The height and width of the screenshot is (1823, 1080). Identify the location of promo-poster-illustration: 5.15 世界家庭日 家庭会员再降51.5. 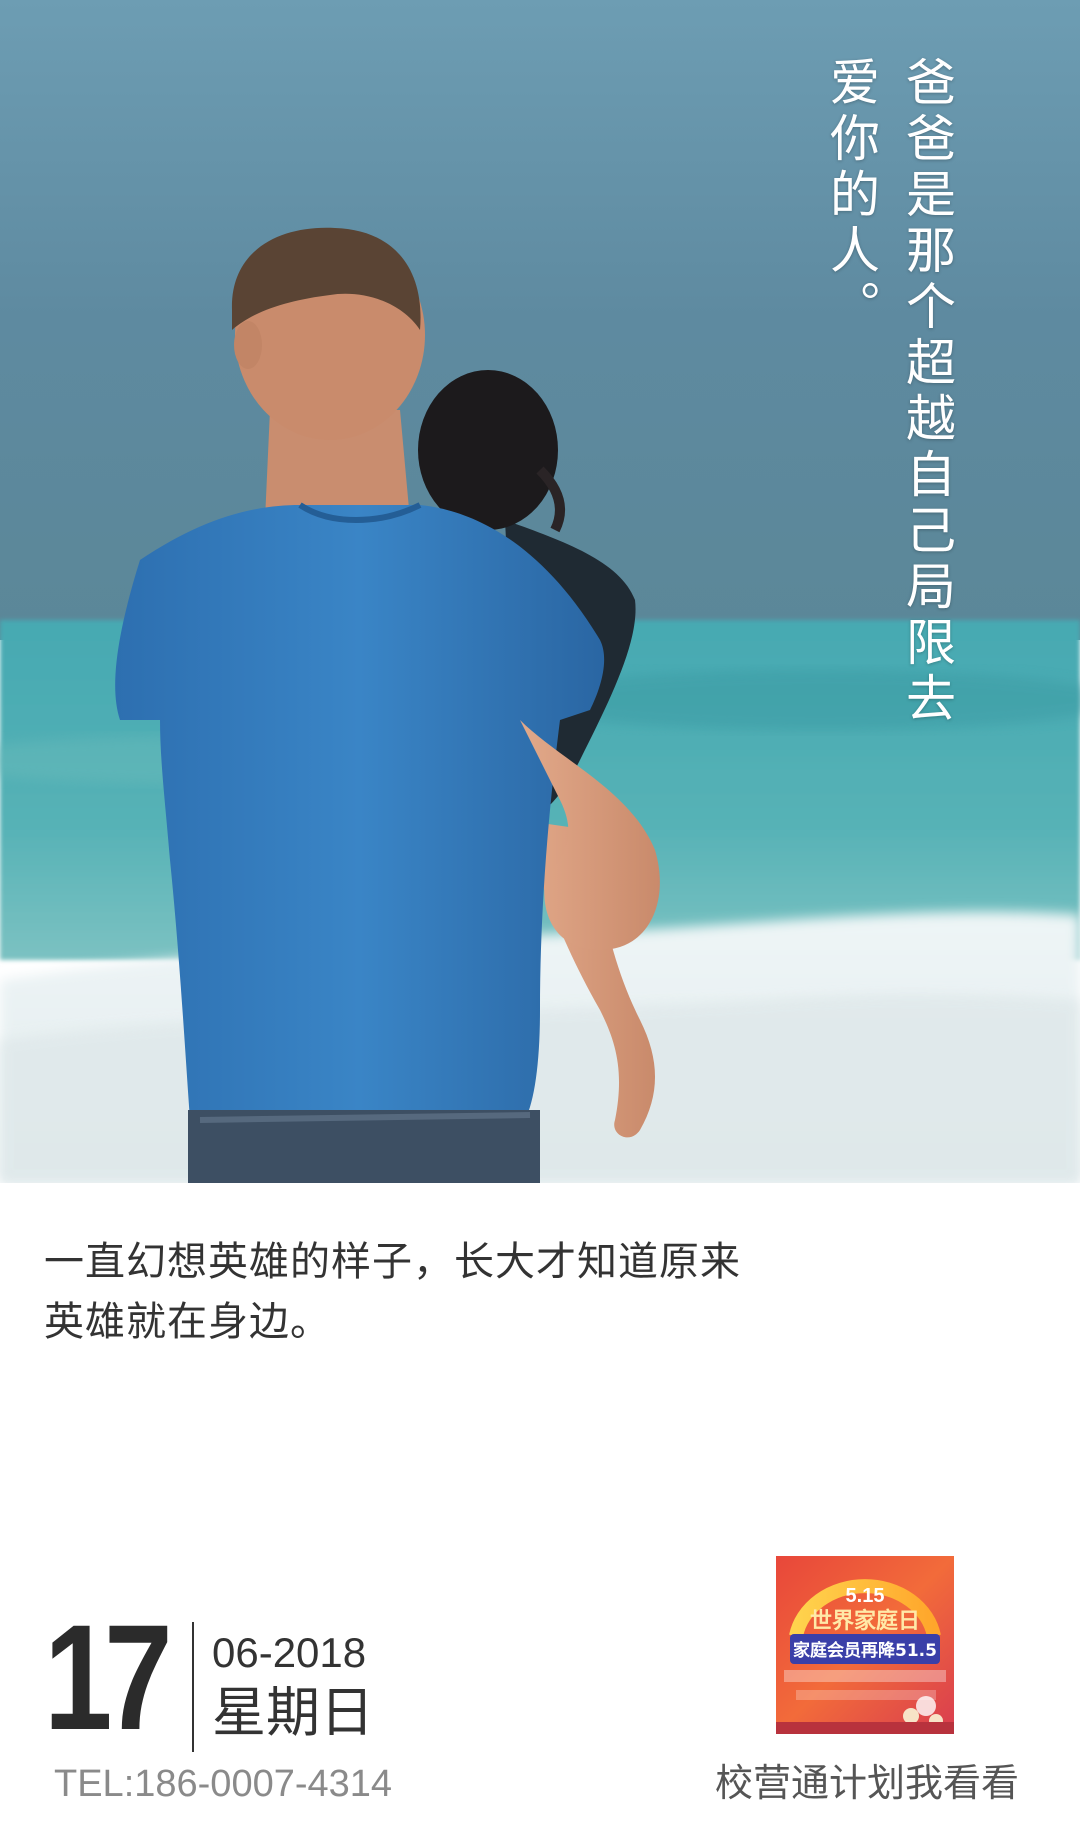
(865, 1645).